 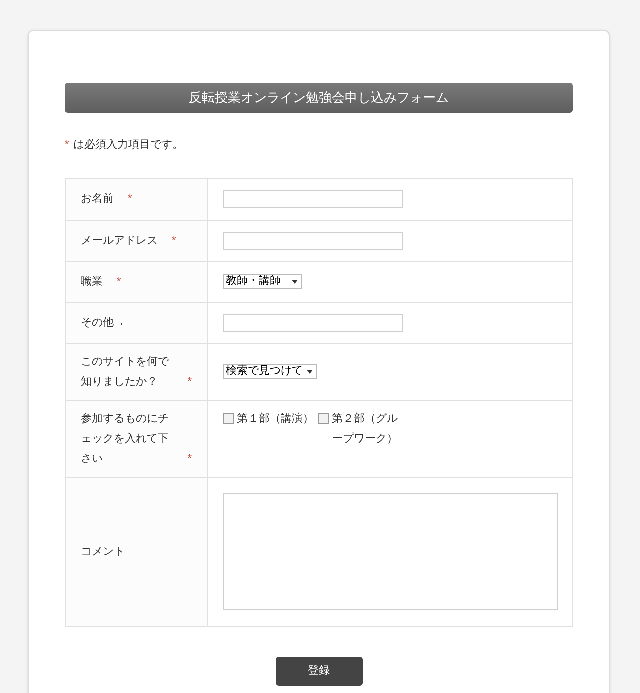 What do you see at coordinates (125, 372) in the screenshot?
I see `field-label: このサイトを何で知りましたか？` at bounding box center [125, 372].